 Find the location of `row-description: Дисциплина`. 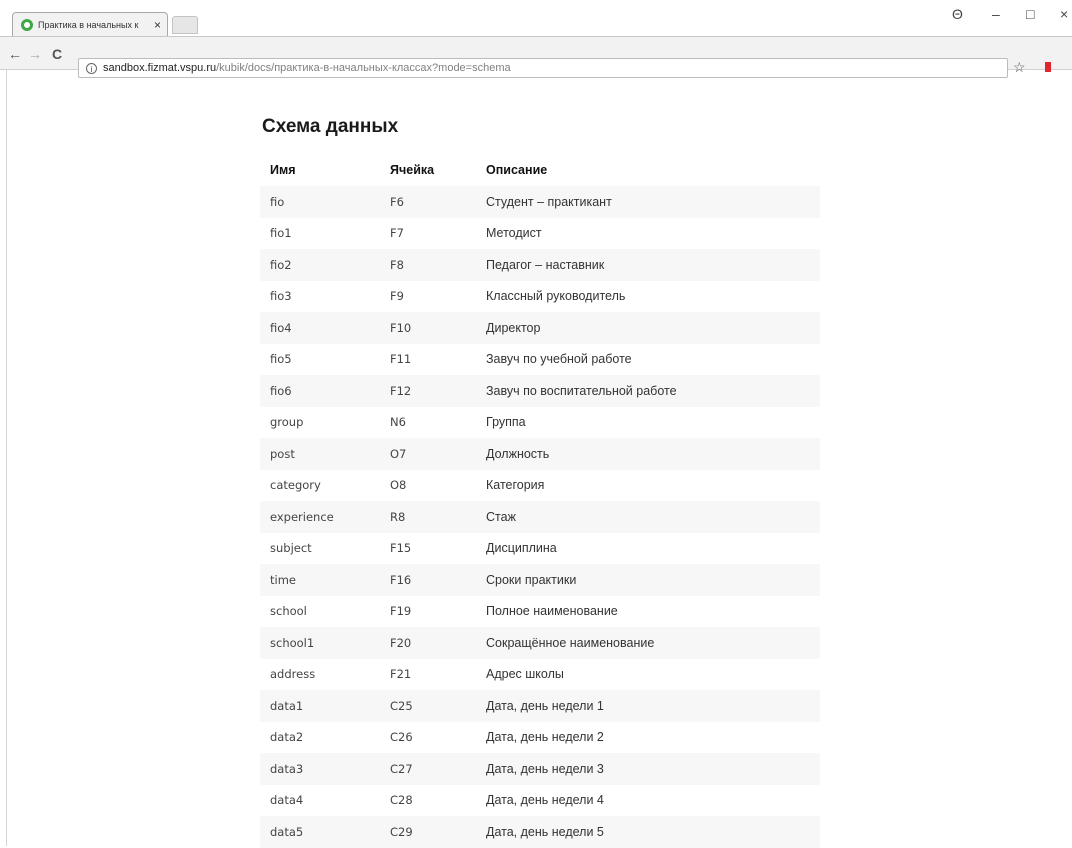

row-description: Дисциплина is located at coordinates (521, 548).